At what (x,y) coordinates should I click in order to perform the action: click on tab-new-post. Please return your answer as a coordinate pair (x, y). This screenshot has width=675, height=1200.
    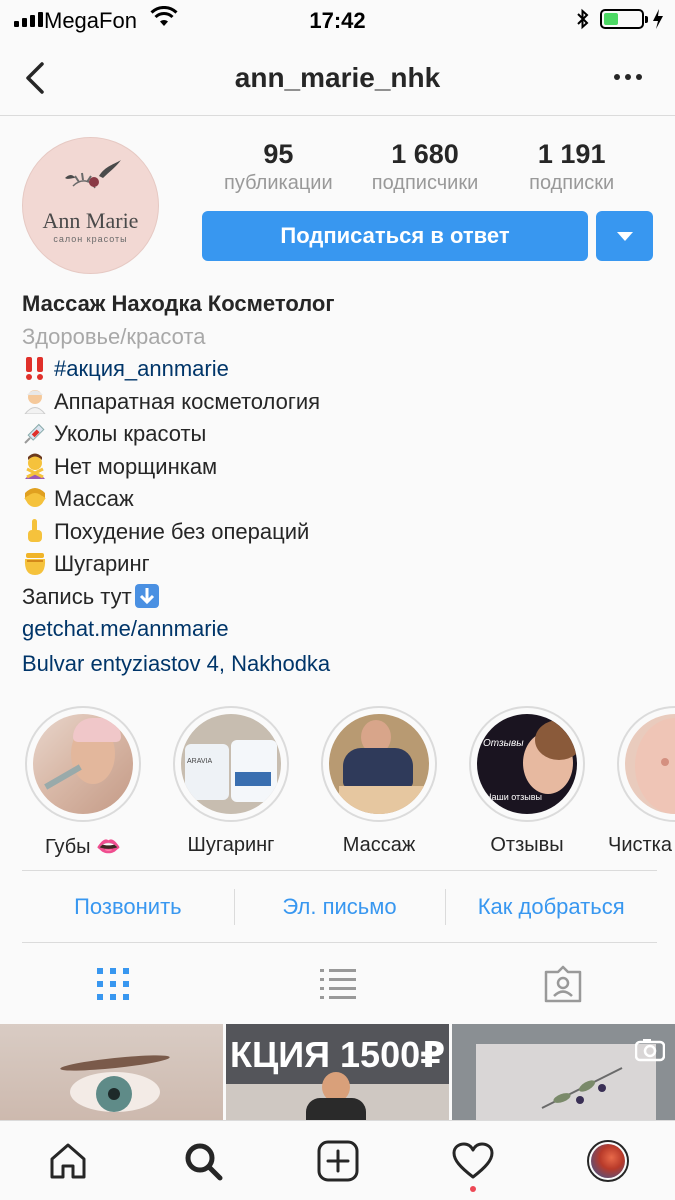
    Looking at the image, I should click on (337, 1160).